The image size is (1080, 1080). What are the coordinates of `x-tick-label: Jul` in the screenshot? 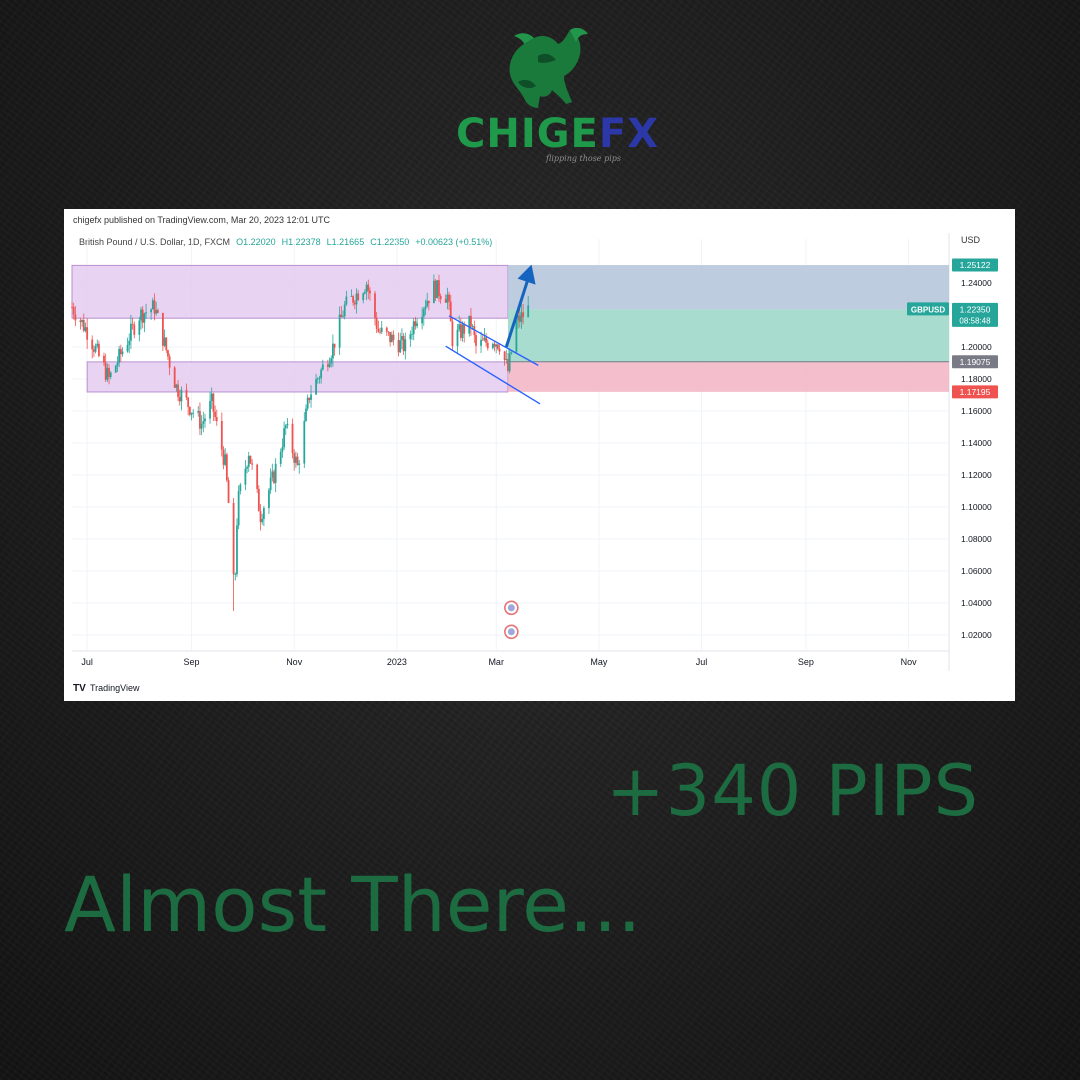 It's located at (87, 662).